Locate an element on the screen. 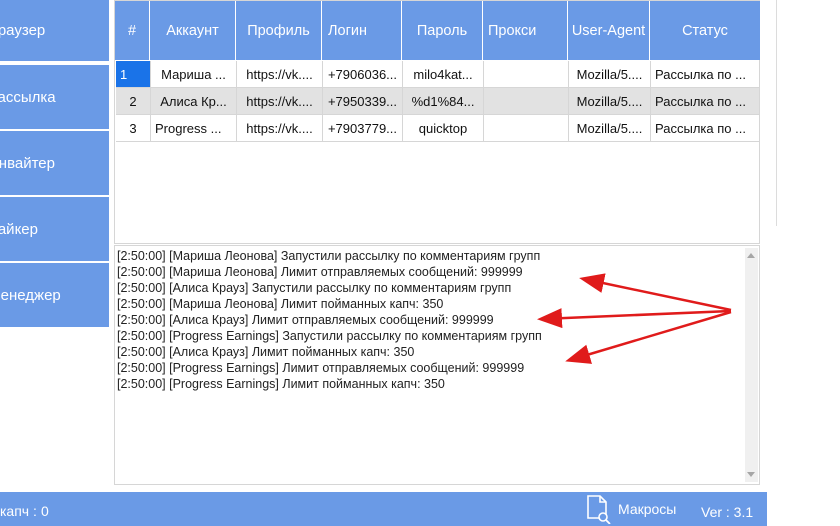  sidebar-item-label: Рассылка is located at coordinates (28, 97).